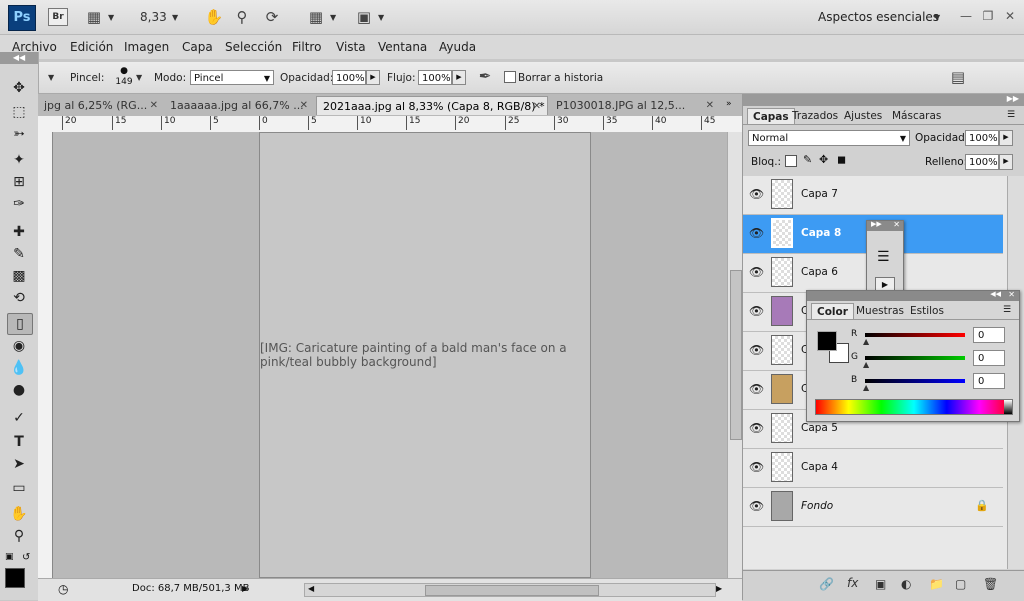 The image size is (1024, 601). I want to click on opacity-slider-toggle: ▶, so click(1006, 138).